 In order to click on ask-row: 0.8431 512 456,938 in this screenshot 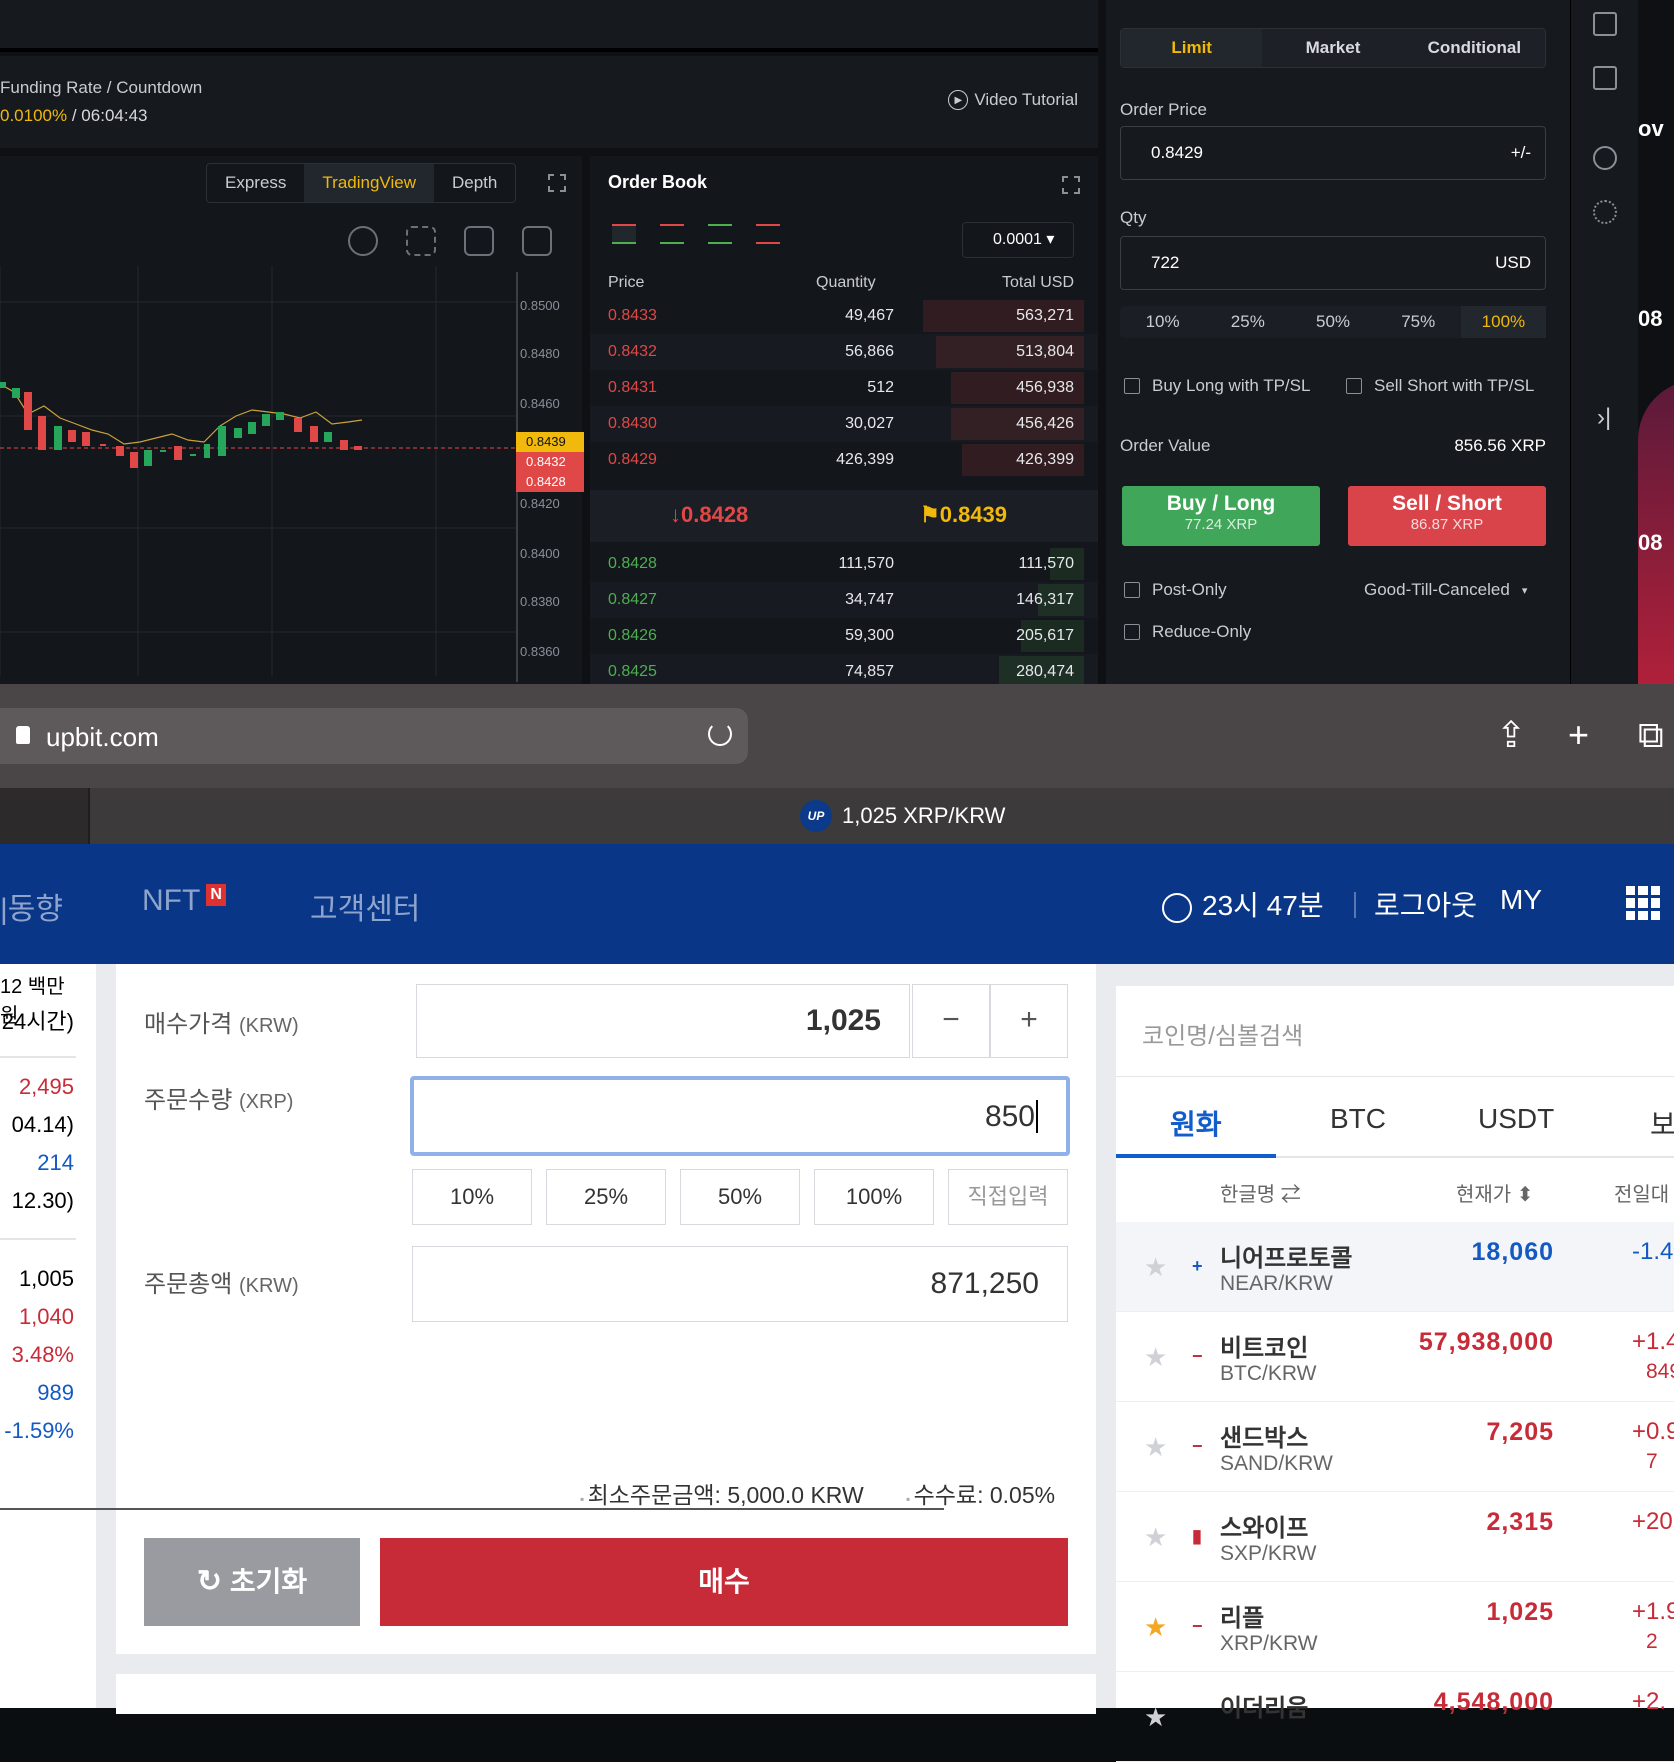, I will do `click(844, 388)`.